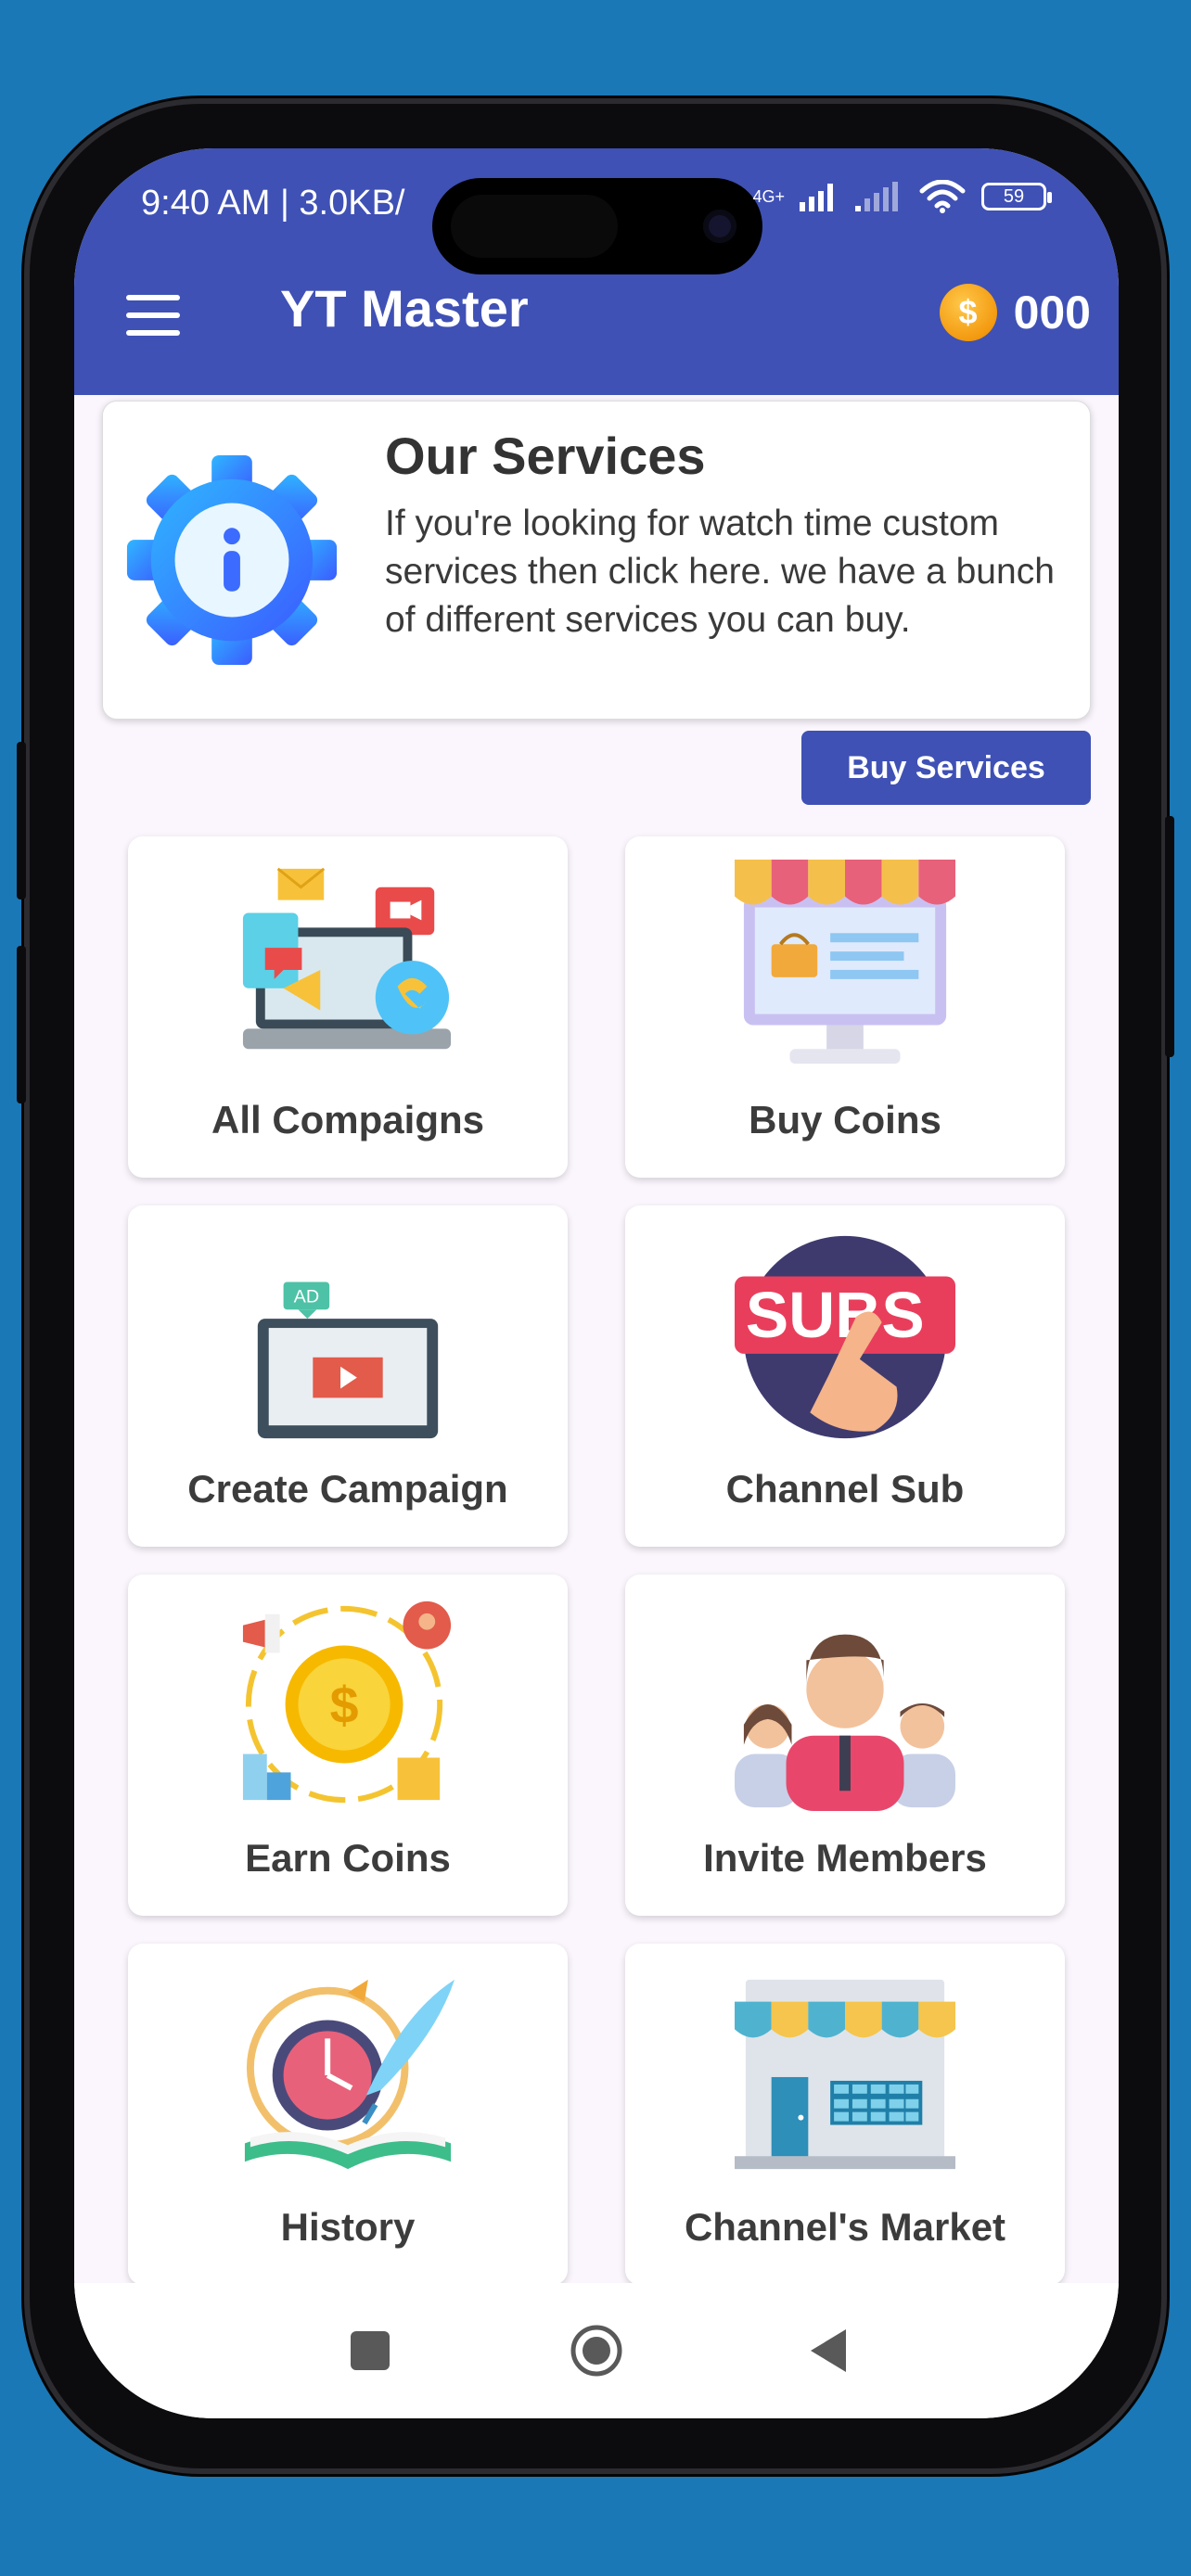 This screenshot has width=1191, height=2576. I want to click on tile-invite-members: Invite Members, so click(845, 1746).